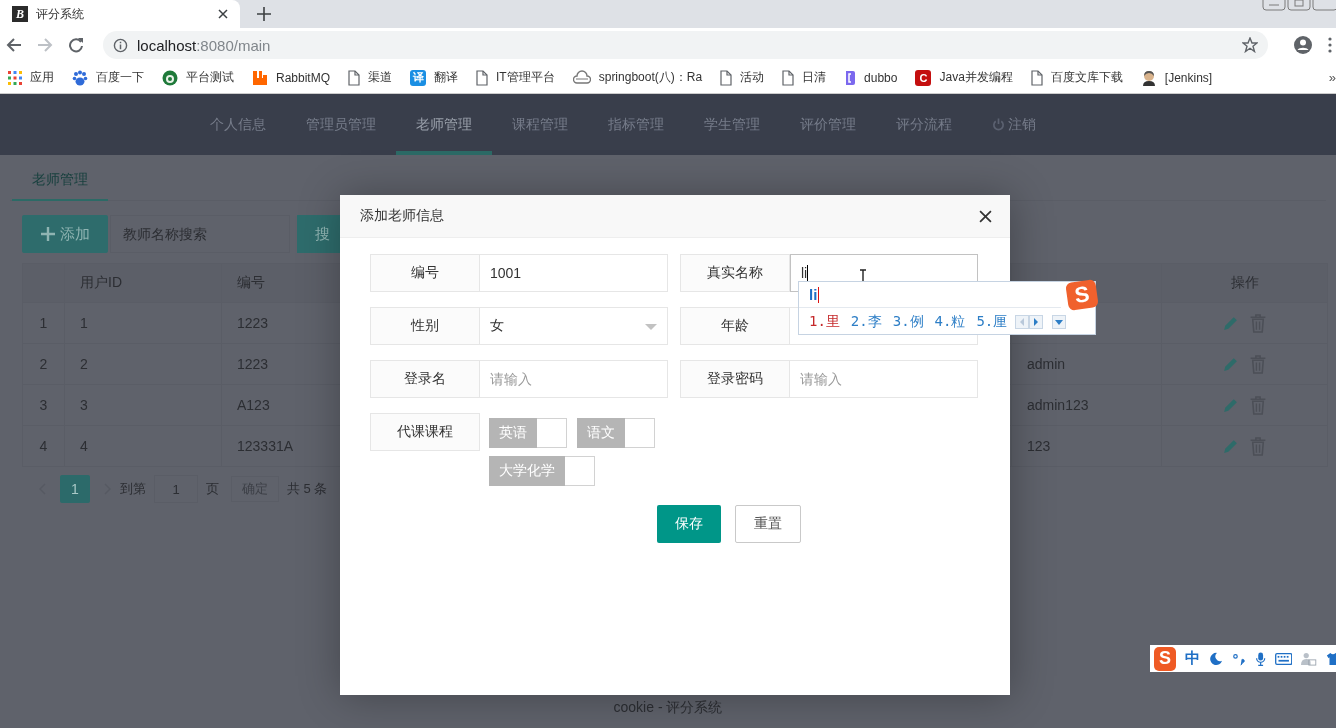 The width and height of the screenshot is (1336, 728). What do you see at coordinates (43, 323) in the screenshot?
I see `row-number: 1` at bounding box center [43, 323].